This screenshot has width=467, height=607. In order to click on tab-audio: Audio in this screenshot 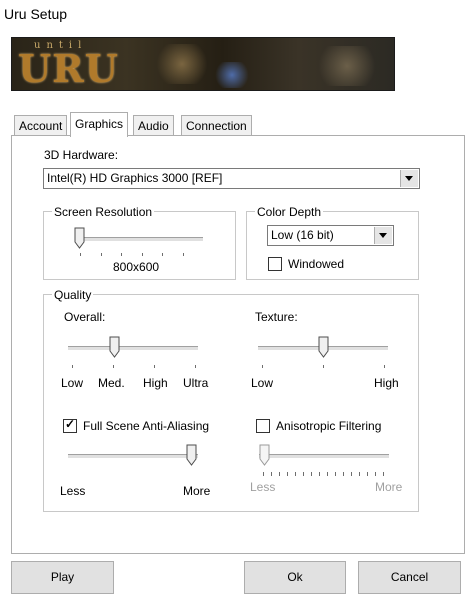, I will do `click(153, 125)`.